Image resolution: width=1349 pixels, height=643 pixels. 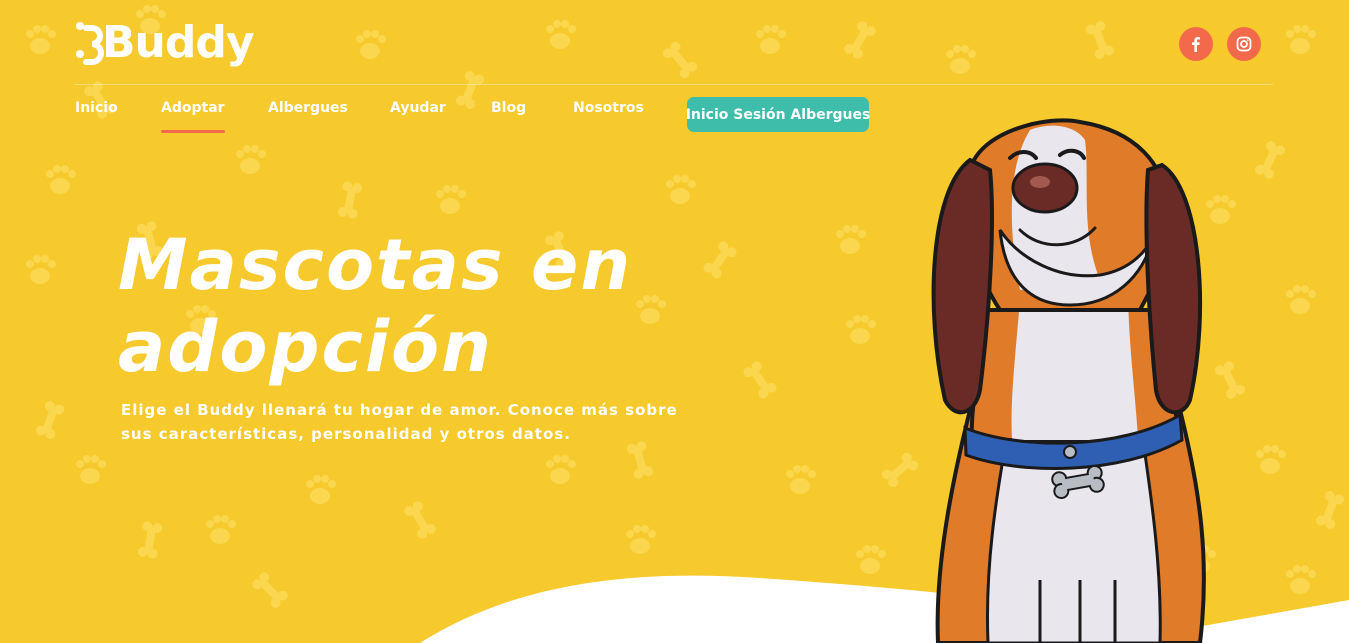 I want to click on instagram-icon, so click(x=1244, y=44).